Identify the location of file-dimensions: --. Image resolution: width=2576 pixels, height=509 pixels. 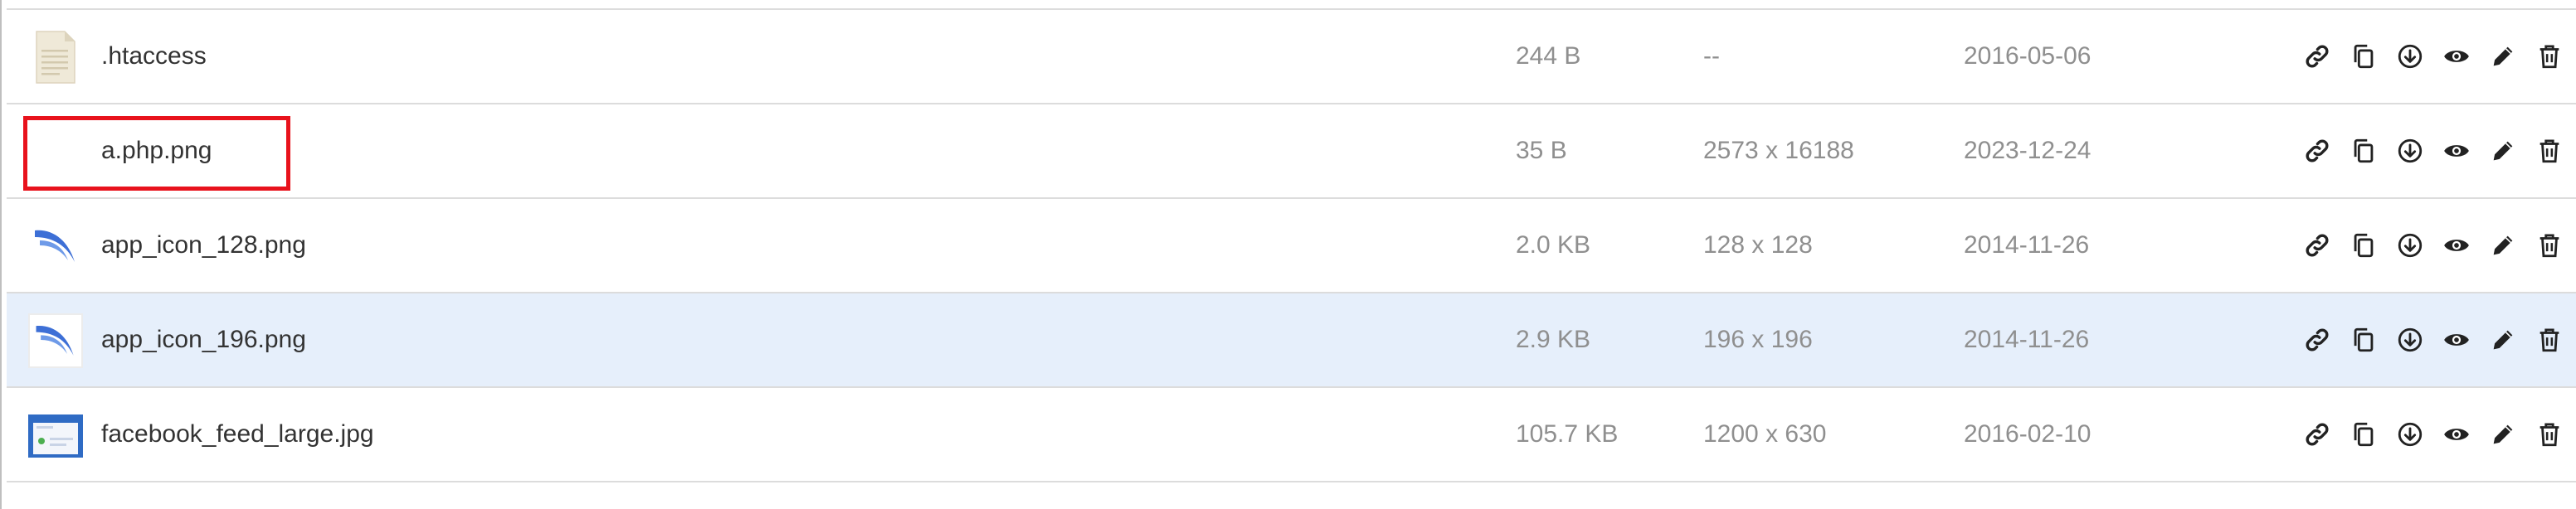
(1711, 56).